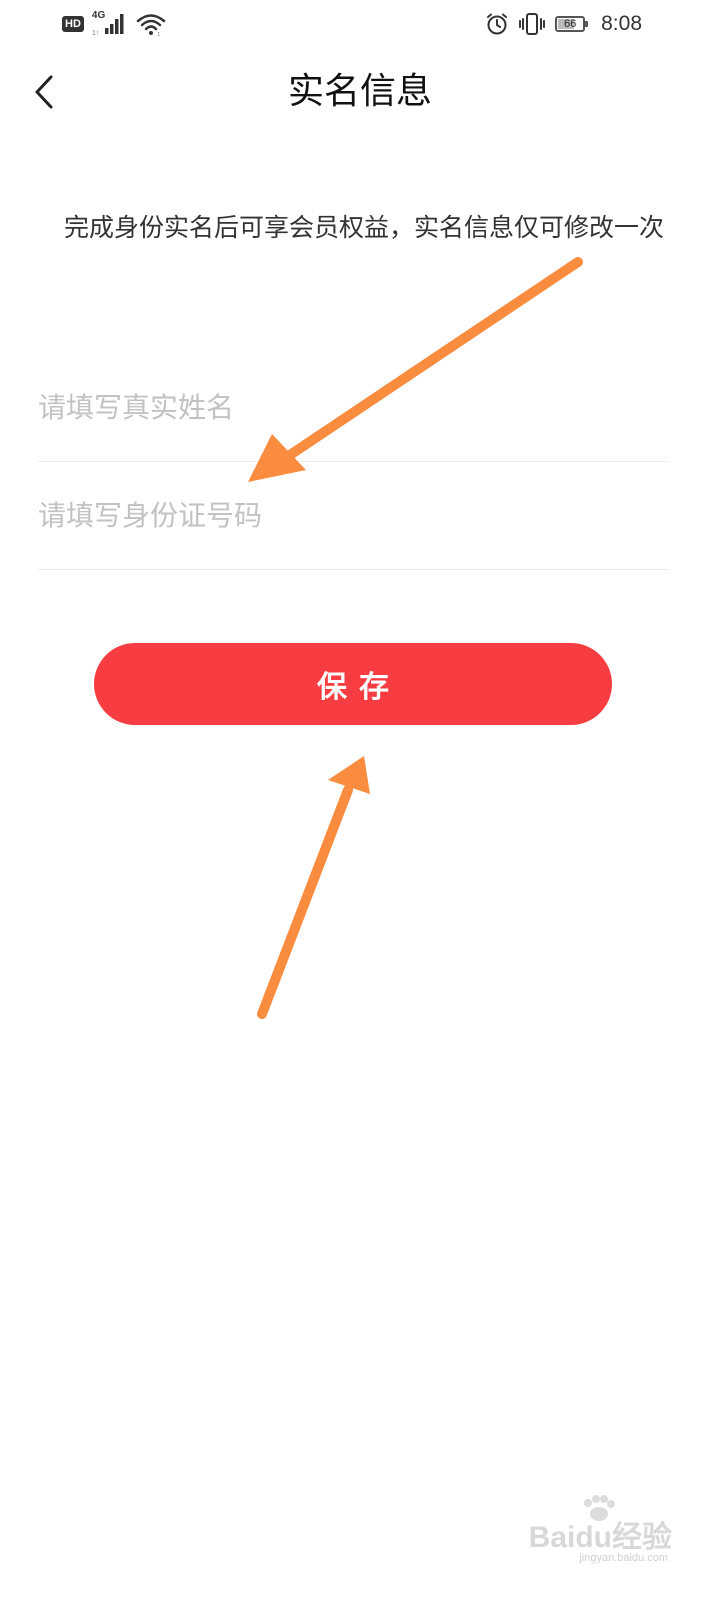  What do you see at coordinates (110, 24) in the screenshot?
I see `signal-bars-icon: 4G 1↑` at bounding box center [110, 24].